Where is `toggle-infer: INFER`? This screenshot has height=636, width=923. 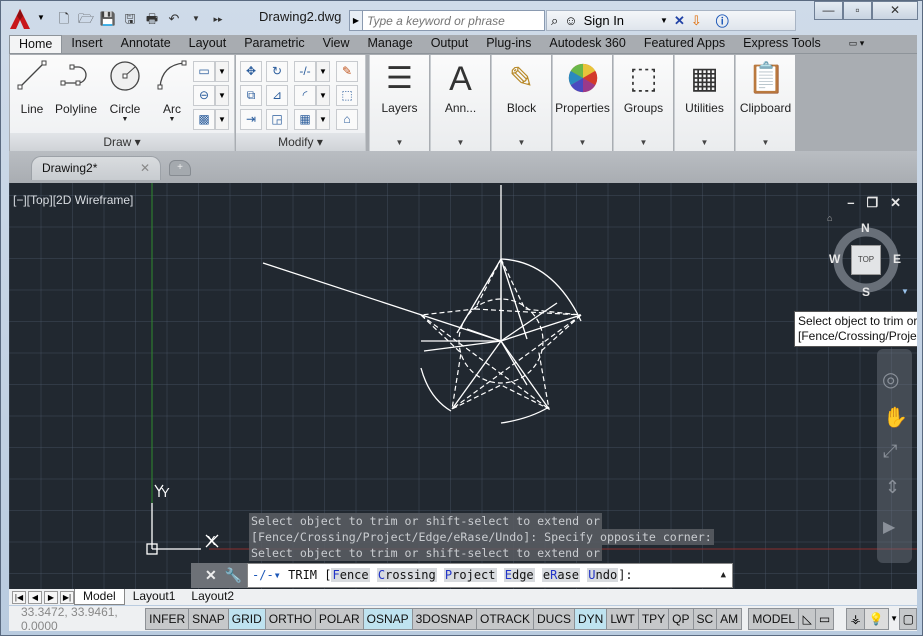
toggle-infer: INFER is located at coordinates (167, 618).